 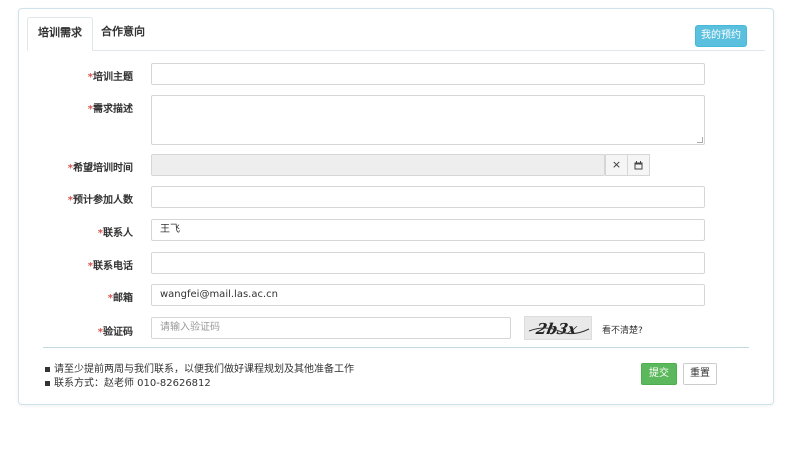 What do you see at coordinates (60, 34) in the screenshot?
I see `tab-training-needs: 培训需求` at bounding box center [60, 34].